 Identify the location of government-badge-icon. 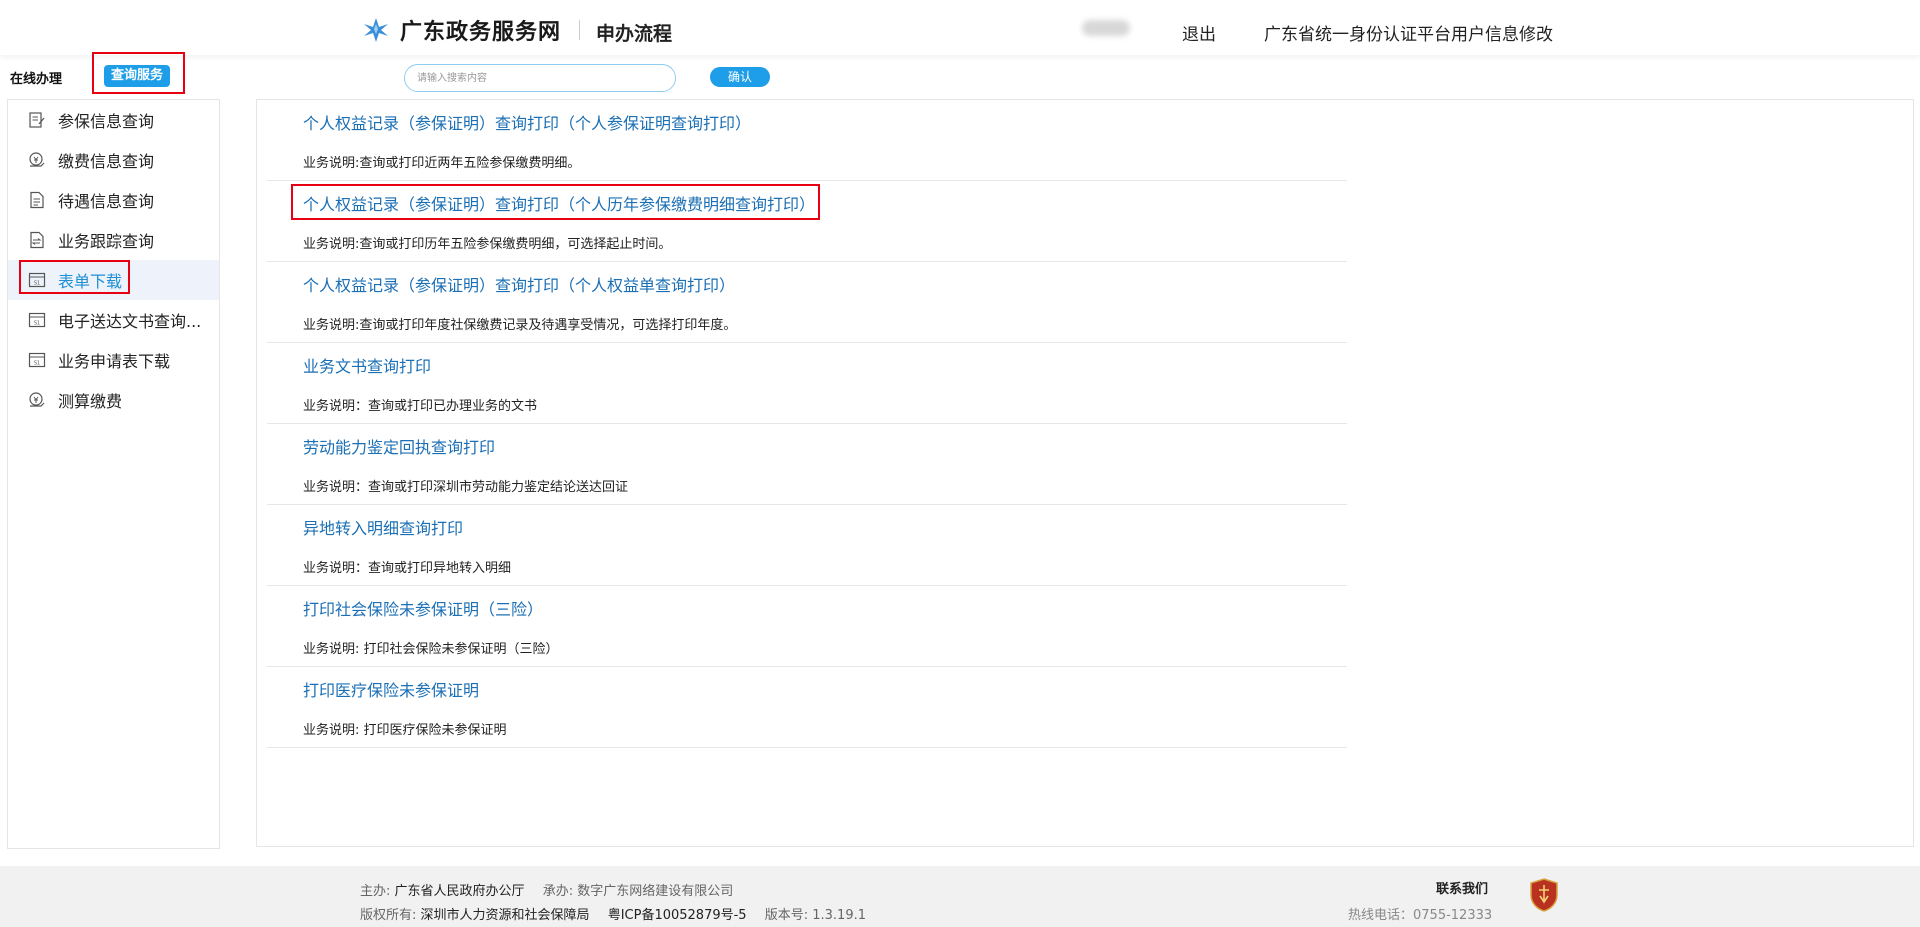
(1544, 895).